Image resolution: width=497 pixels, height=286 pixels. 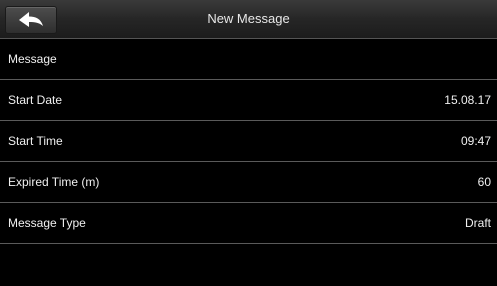 I want to click on header-bar: New Message, so click(x=248, y=19).